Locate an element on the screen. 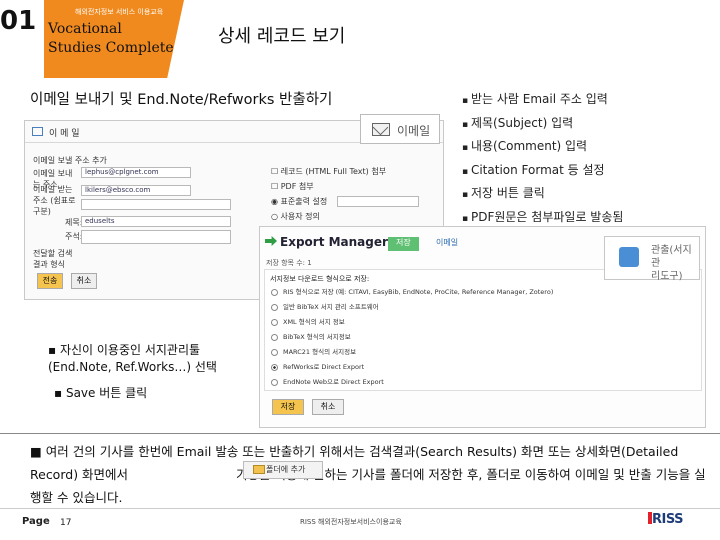 This screenshot has width=720, height=540. export-format-option: EndNote Web으로 Direct Export is located at coordinates (327, 381).